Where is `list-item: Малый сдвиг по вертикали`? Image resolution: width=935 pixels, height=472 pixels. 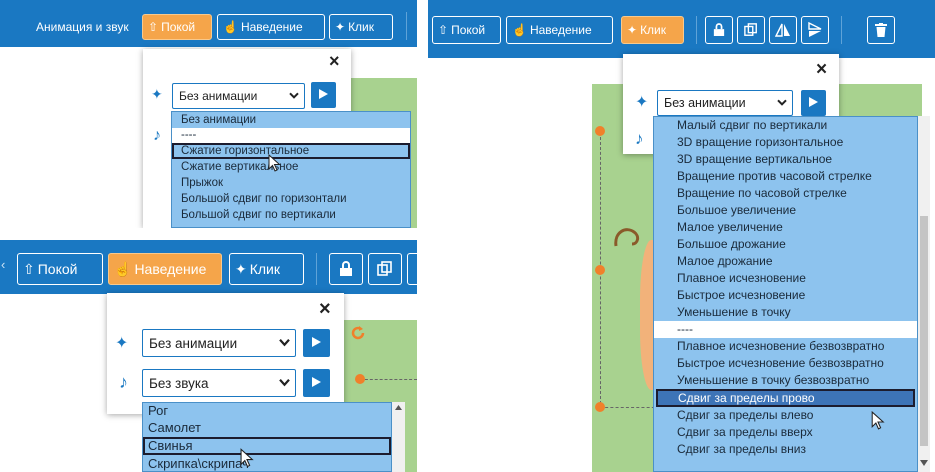
list-item: Малый сдвиг по вертикали is located at coordinates (785, 125).